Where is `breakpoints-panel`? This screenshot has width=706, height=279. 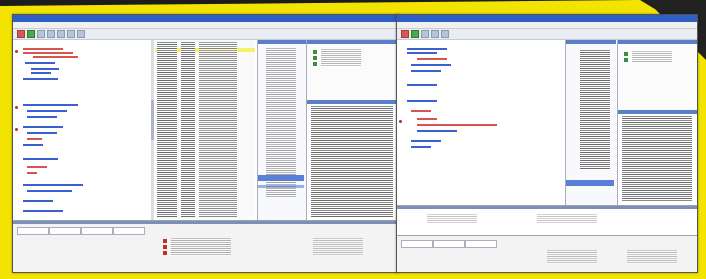 breakpoints-panel is located at coordinates (547, 220).